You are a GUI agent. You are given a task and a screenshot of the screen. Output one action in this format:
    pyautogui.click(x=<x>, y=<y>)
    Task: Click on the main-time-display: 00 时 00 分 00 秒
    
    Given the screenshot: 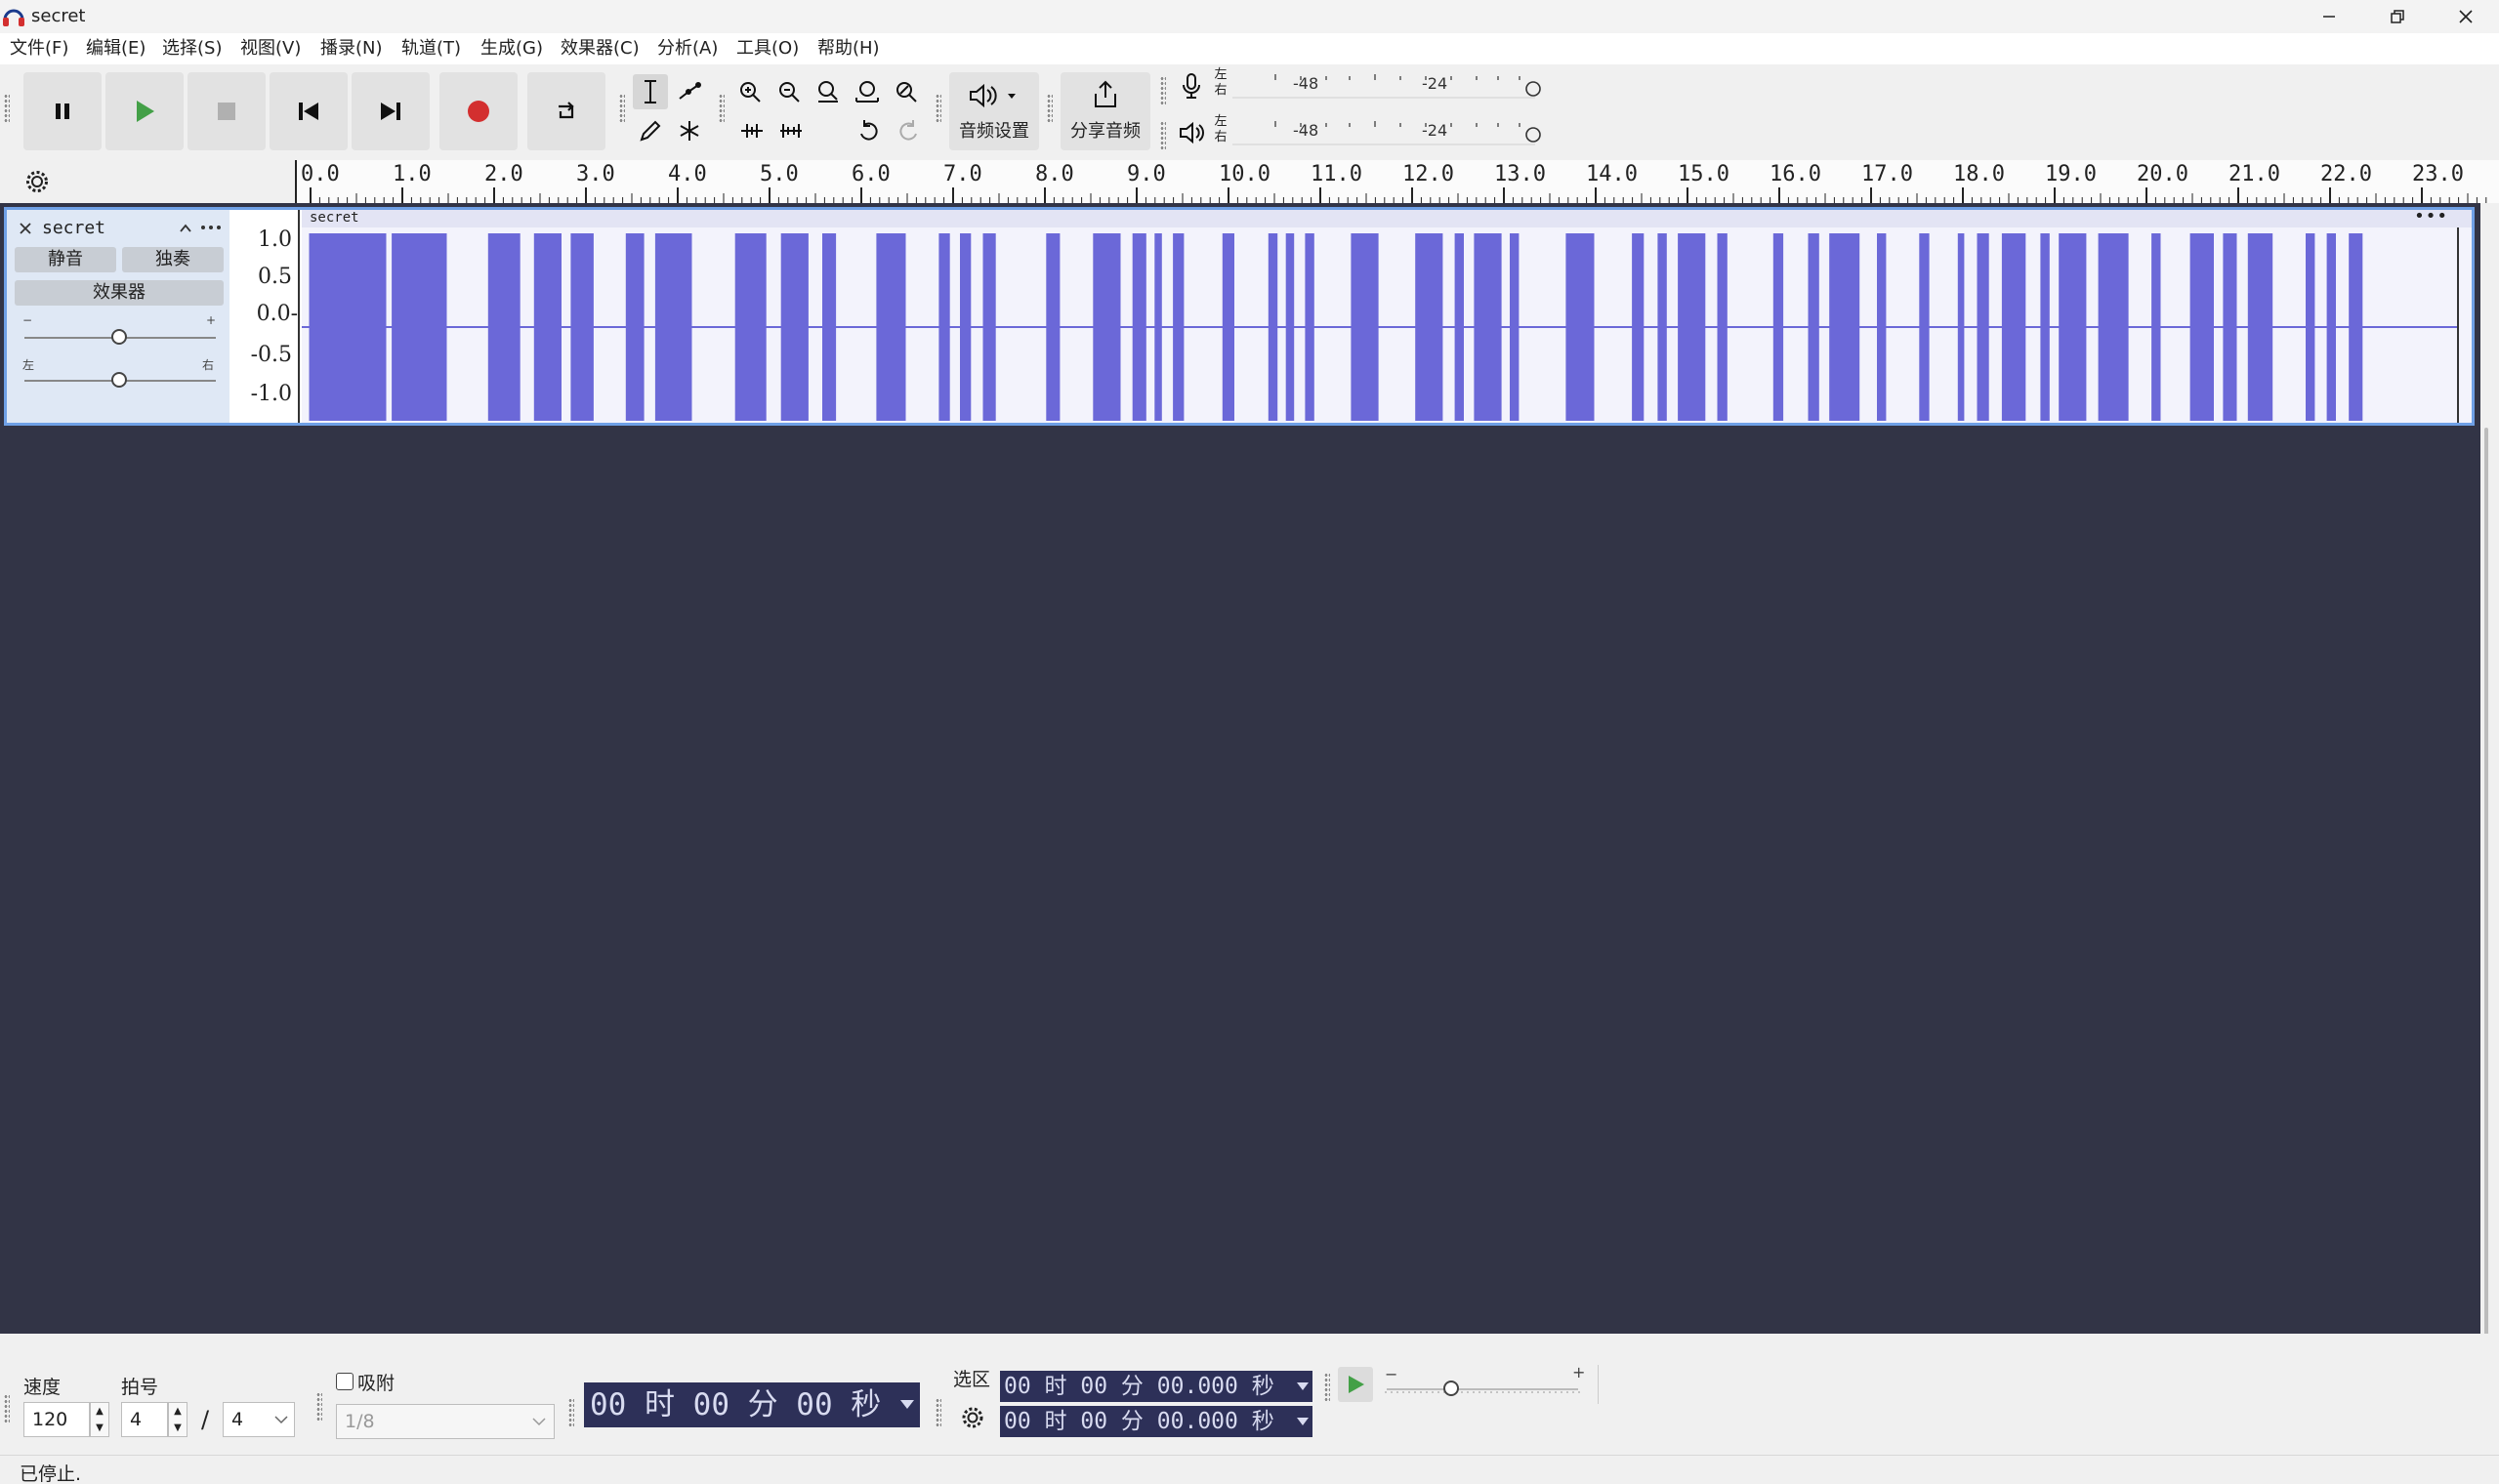 What is the action you would take?
    pyautogui.click(x=752, y=1405)
    